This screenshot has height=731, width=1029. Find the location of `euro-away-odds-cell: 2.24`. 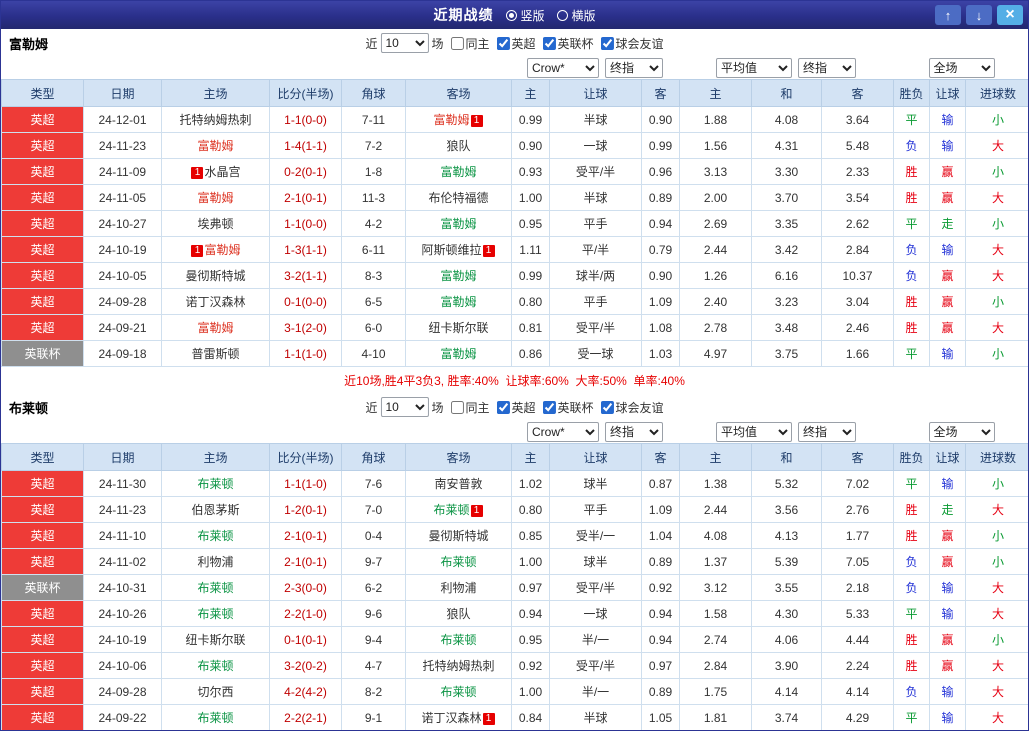

euro-away-odds-cell: 2.24 is located at coordinates (857, 665).